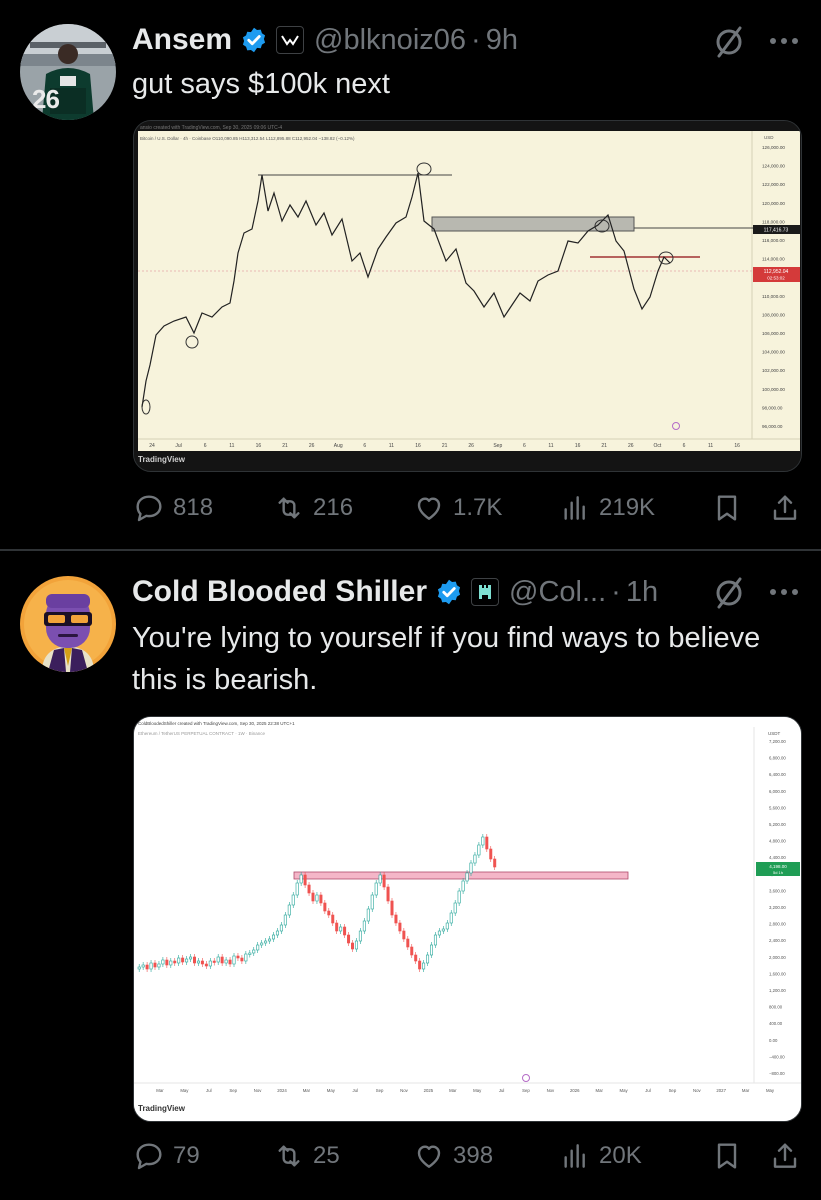  What do you see at coordinates (575, 1090) in the screenshot?
I see `time-tick-label: 2026` at bounding box center [575, 1090].